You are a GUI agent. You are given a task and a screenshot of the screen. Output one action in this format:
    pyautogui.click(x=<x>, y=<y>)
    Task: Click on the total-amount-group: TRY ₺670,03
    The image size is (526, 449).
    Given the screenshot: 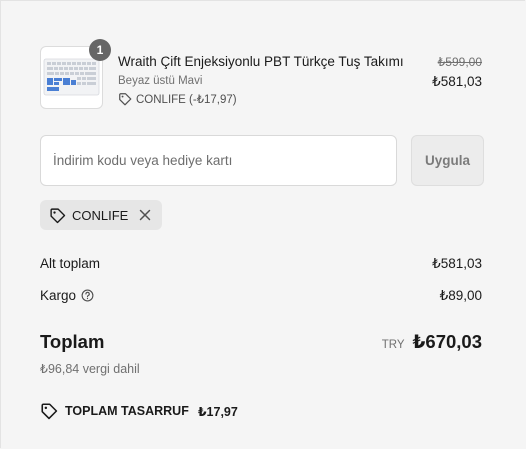 What is the action you would take?
    pyautogui.click(x=432, y=342)
    